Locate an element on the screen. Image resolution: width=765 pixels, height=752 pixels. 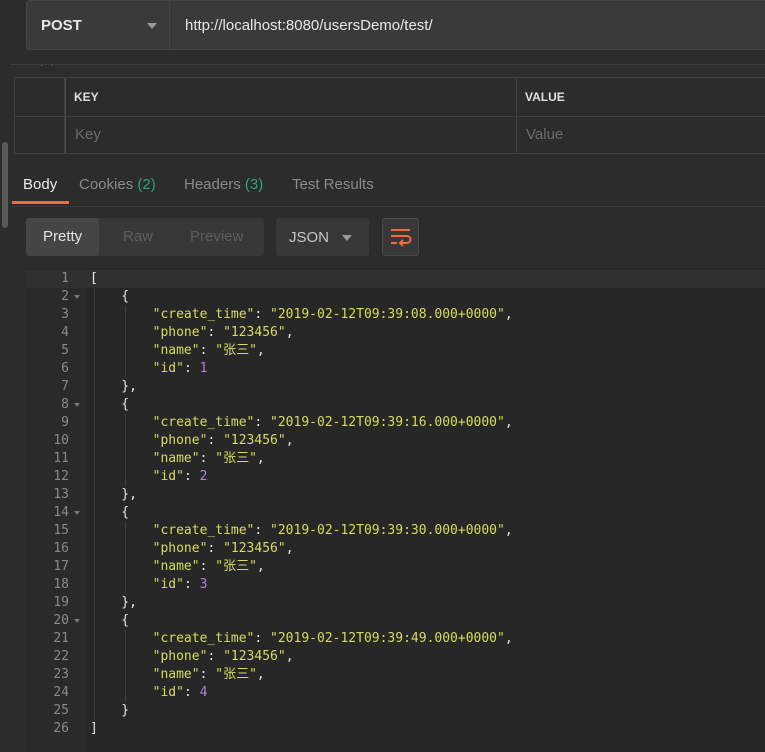
value-header-cell: VALUE is located at coordinates (641, 97).